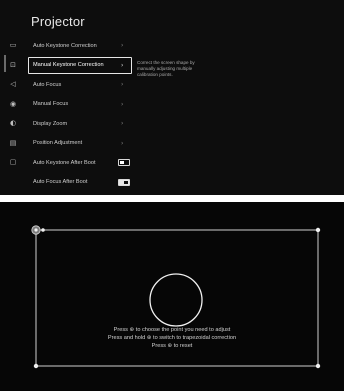 The width and height of the screenshot is (344, 391). Describe the element at coordinates (182, 330) in the screenshot. I see `instruction-text-after: to choose the point you need to adjust` at that location.